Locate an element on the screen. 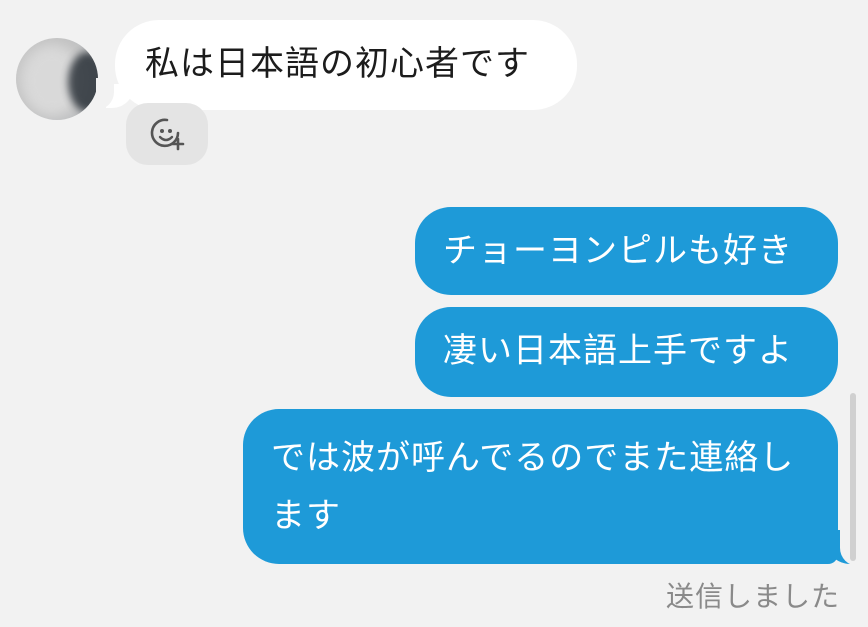  add-reaction-icon is located at coordinates (167, 134).